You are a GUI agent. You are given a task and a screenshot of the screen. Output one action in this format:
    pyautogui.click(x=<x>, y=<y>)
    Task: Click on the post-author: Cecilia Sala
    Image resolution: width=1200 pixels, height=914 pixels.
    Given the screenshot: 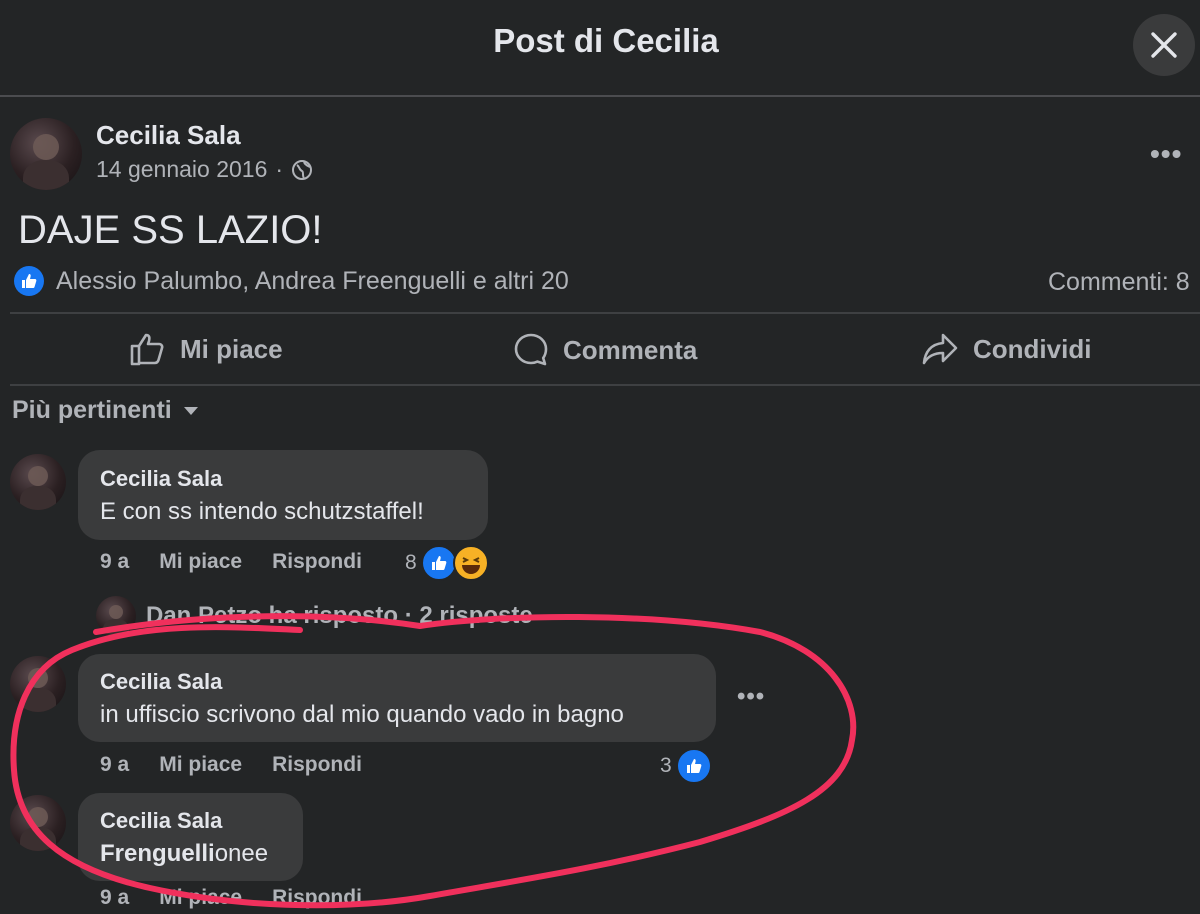 What is the action you would take?
    pyautogui.click(x=168, y=135)
    